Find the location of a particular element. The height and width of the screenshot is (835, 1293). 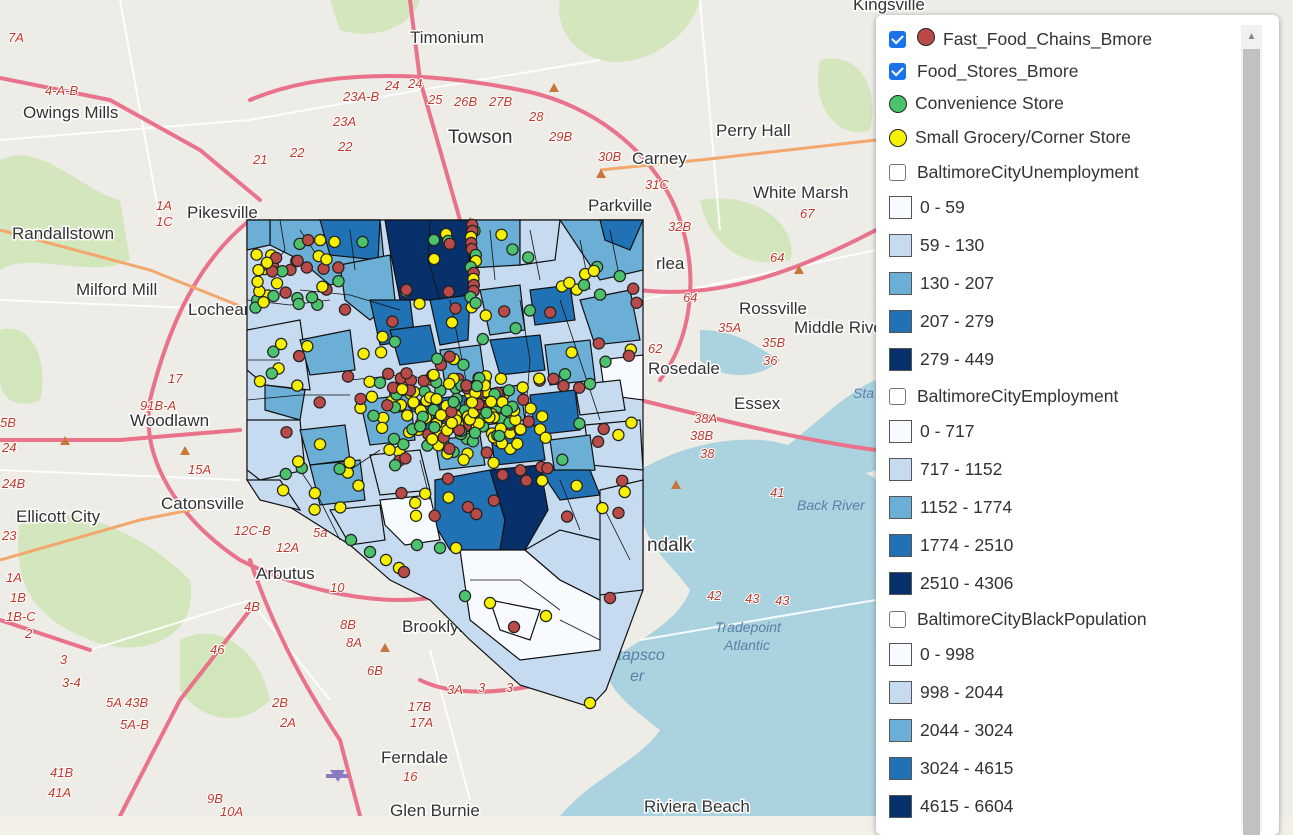

layer-toggle-baltimorecityblackpopulation: BaltimoreCityBlackPopulation is located at coordinates (1018, 619).